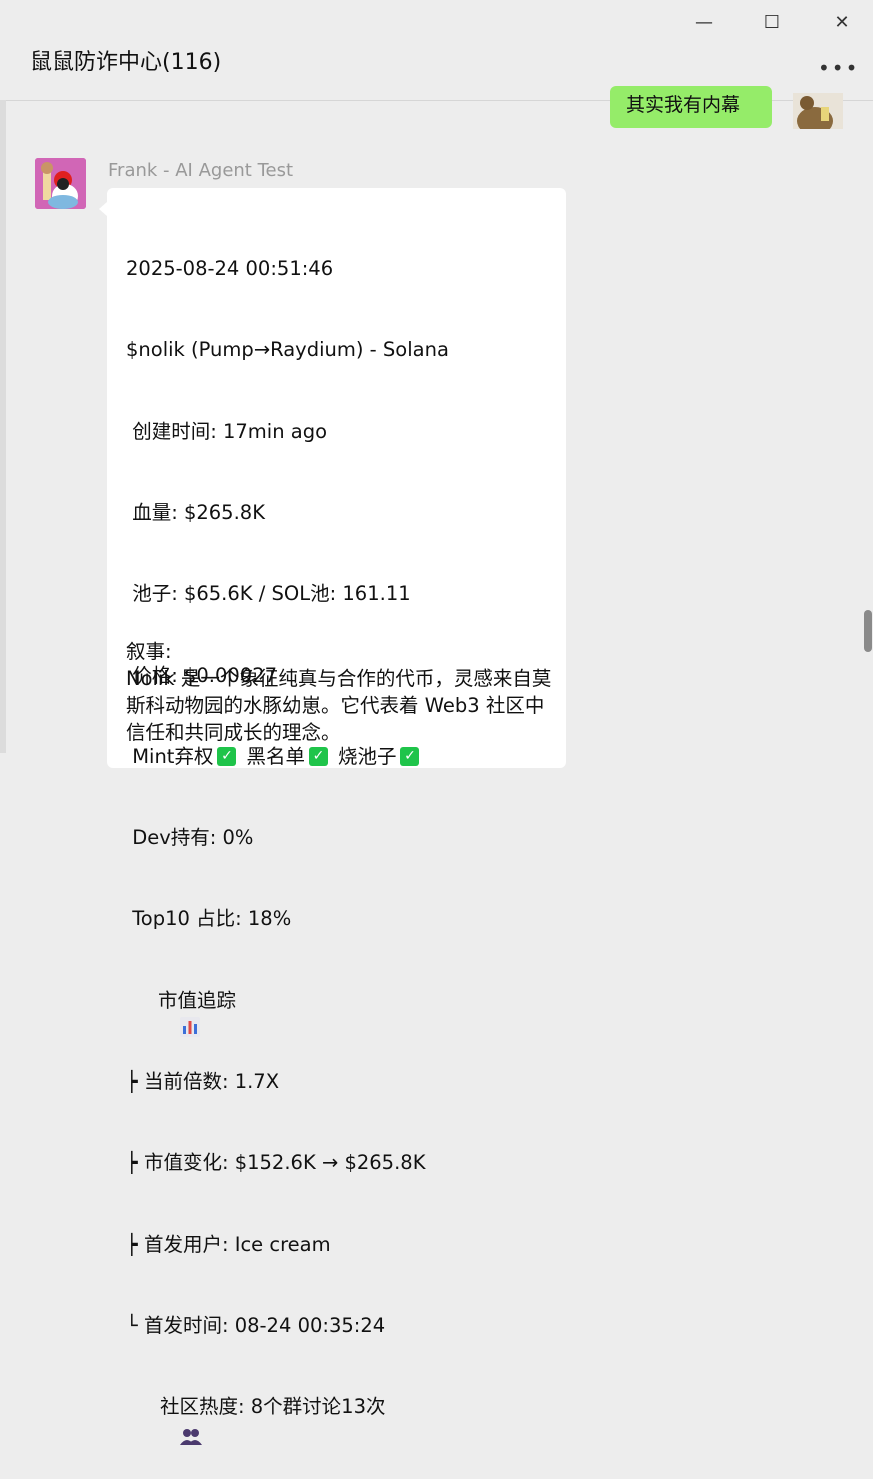 This screenshot has width=873, height=1479. I want to click on my-message-bubble: 其实我有内幕, so click(691, 107).